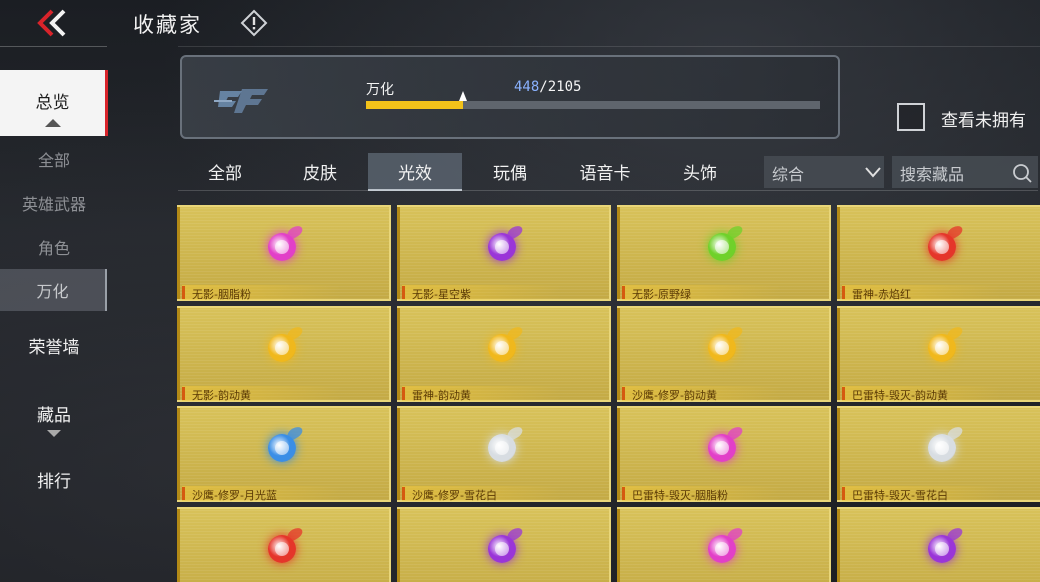 This screenshot has height=582, width=1040. I want to click on sidebar-item-overview: 总览, so click(54, 103).